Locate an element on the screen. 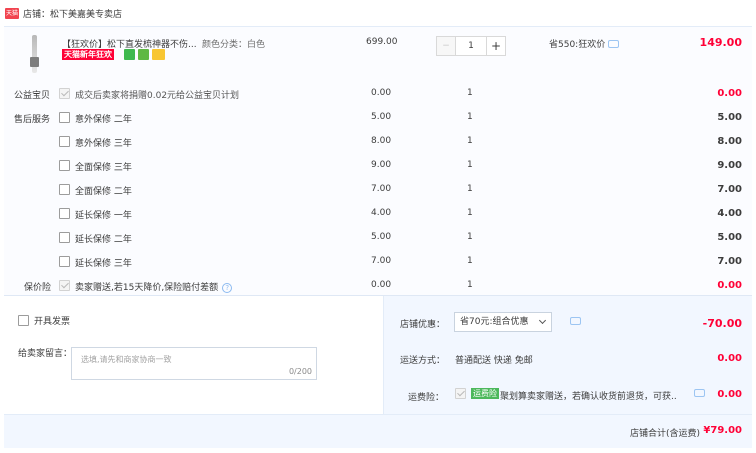  quantity-stepper: − 1 + is located at coordinates (472, 46).